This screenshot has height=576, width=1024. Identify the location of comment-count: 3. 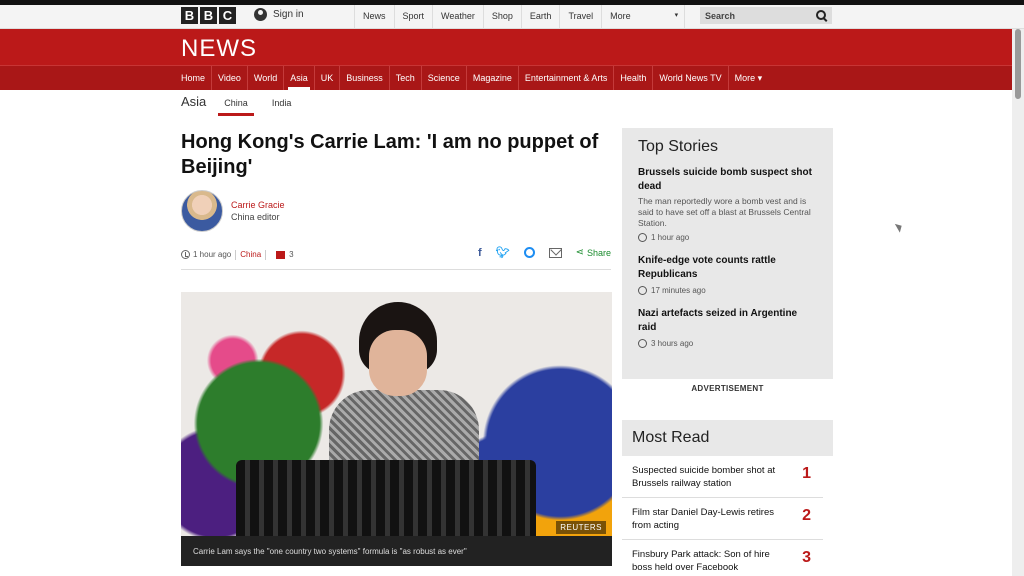
(291, 254).